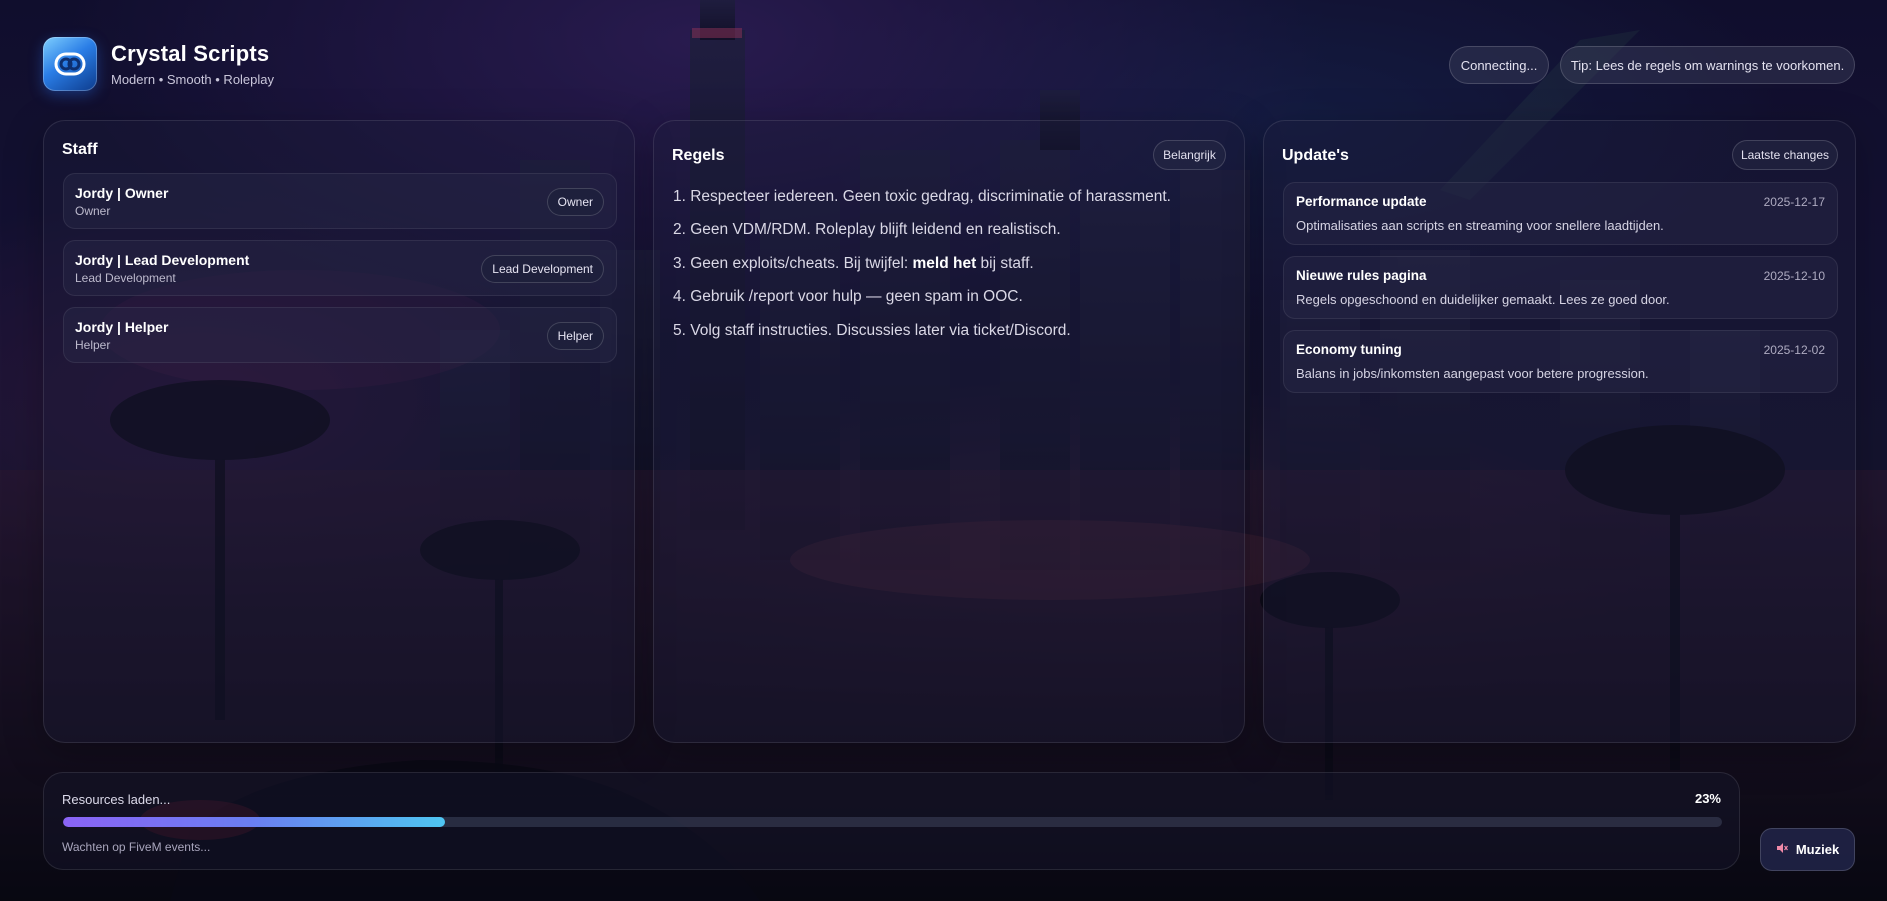 The image size is (1887, 901). Describe the element at coordinates (793, 263) in the screenshot. I see `rule-text-start: 3. Geen exploits/cheats. Bij twijfel:` at that location.